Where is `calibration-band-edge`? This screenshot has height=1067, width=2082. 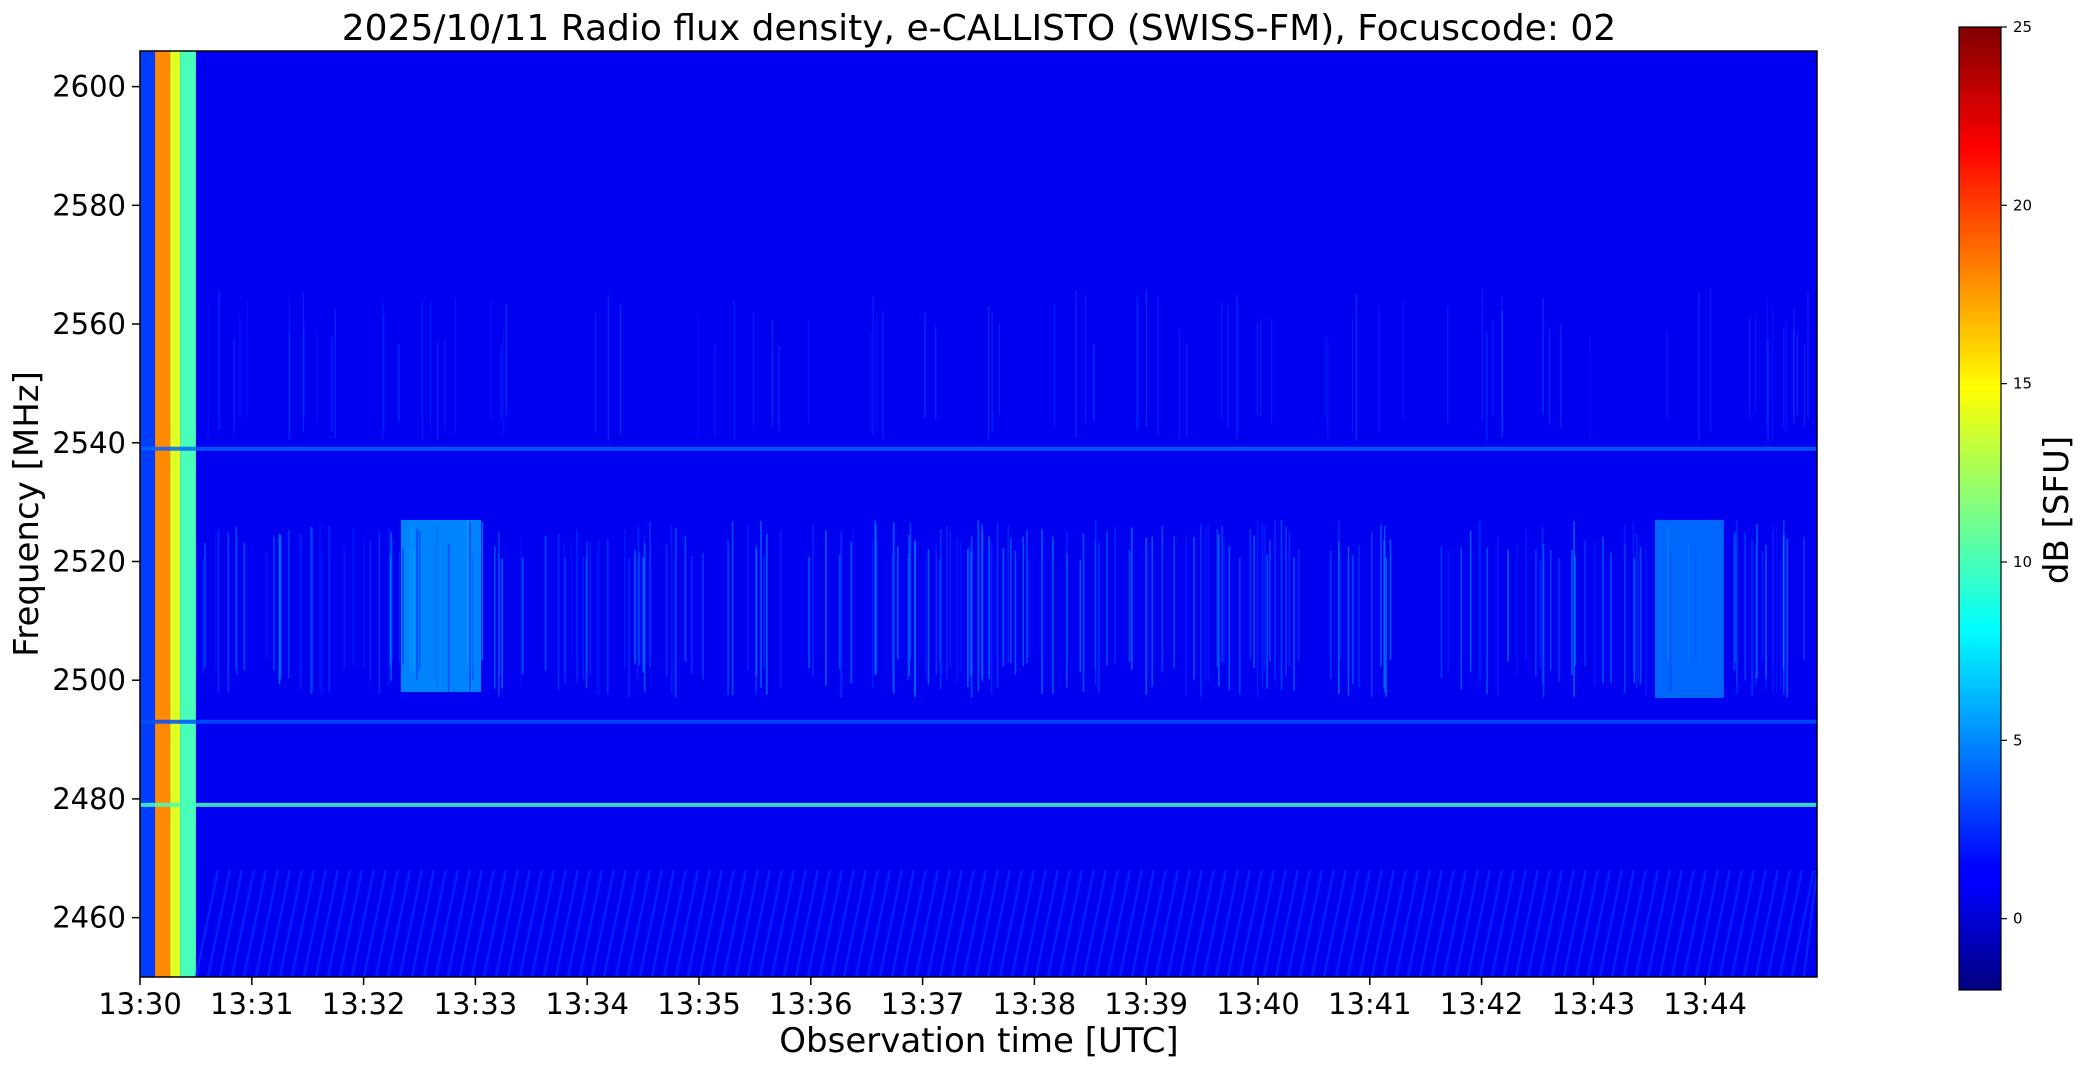
calibration-band-edge is located at coordinates (188, 514).